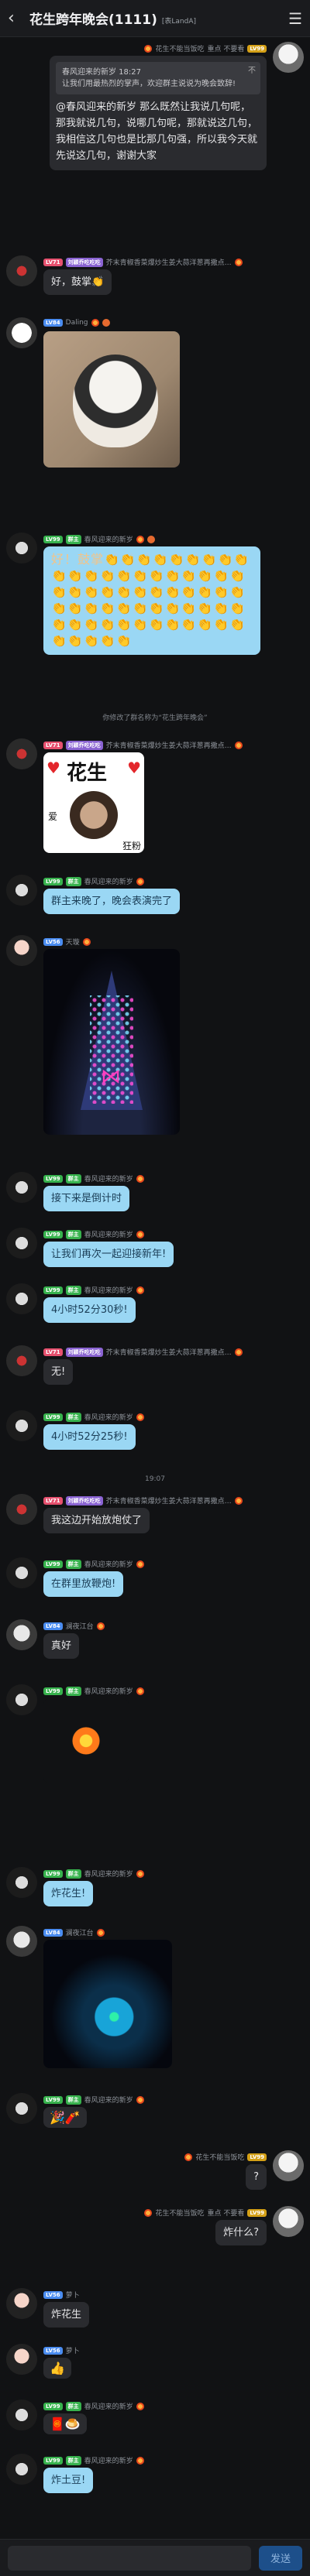  What do you see at coordinates (155, 1369) in the screenshot?
I see `message-item: LV71 刘颖乔吃吃吃 芥末青椒香菜爆炒生姜大蒜洋葱再撒点… 无!` at bounding box center [155, 1369].